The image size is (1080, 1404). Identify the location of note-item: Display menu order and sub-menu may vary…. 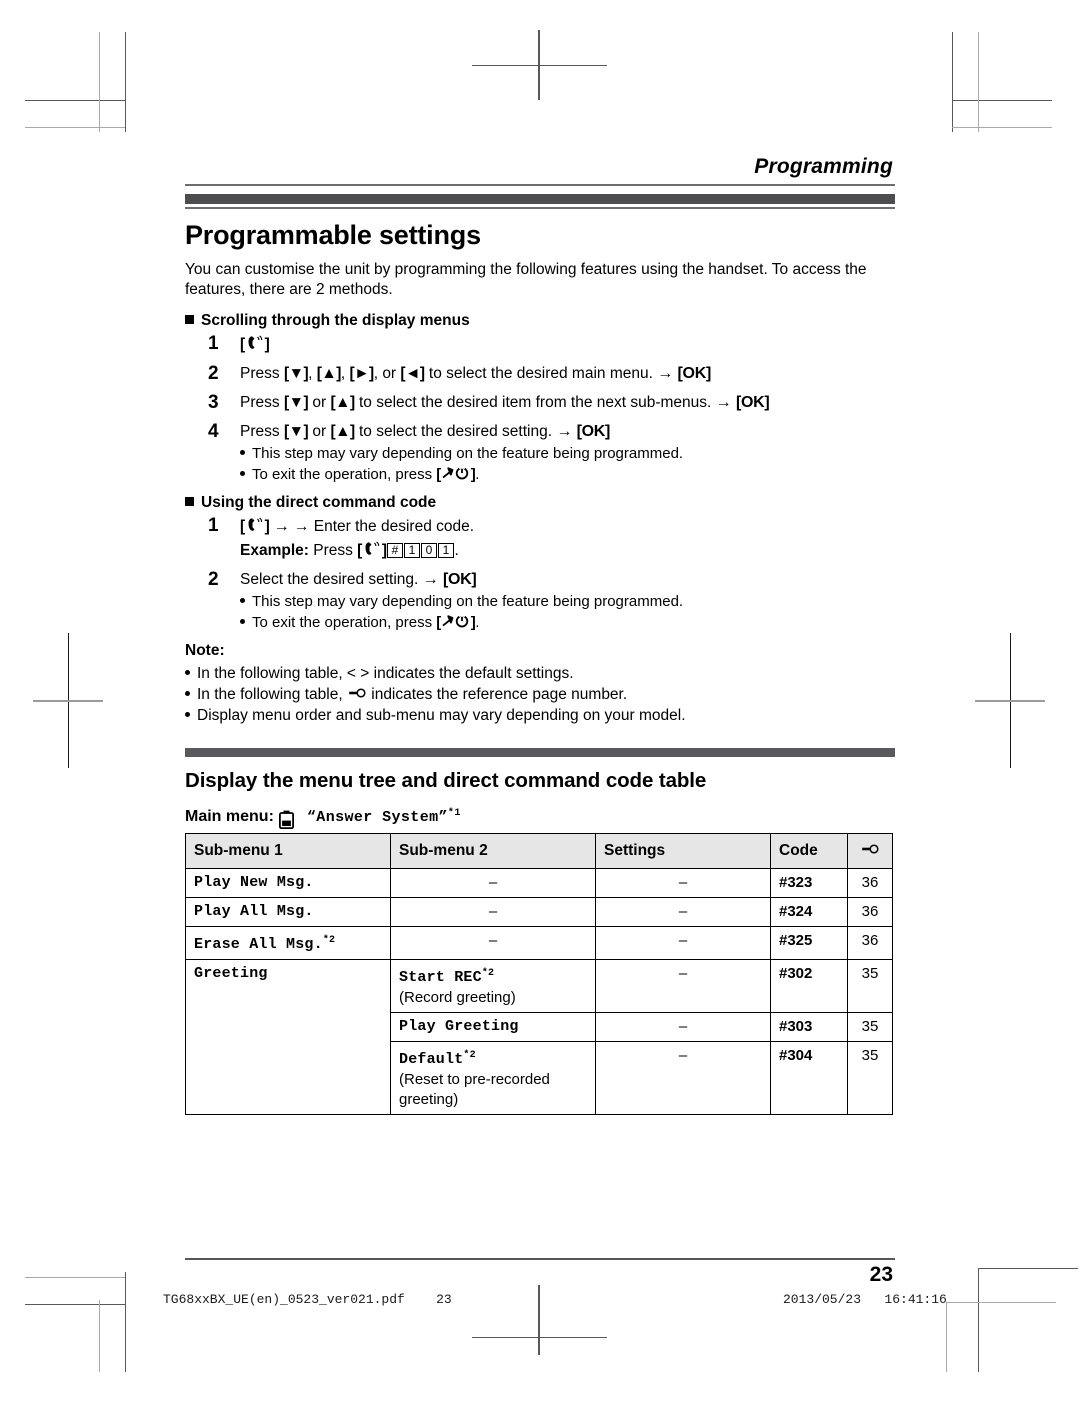
(540, 715).